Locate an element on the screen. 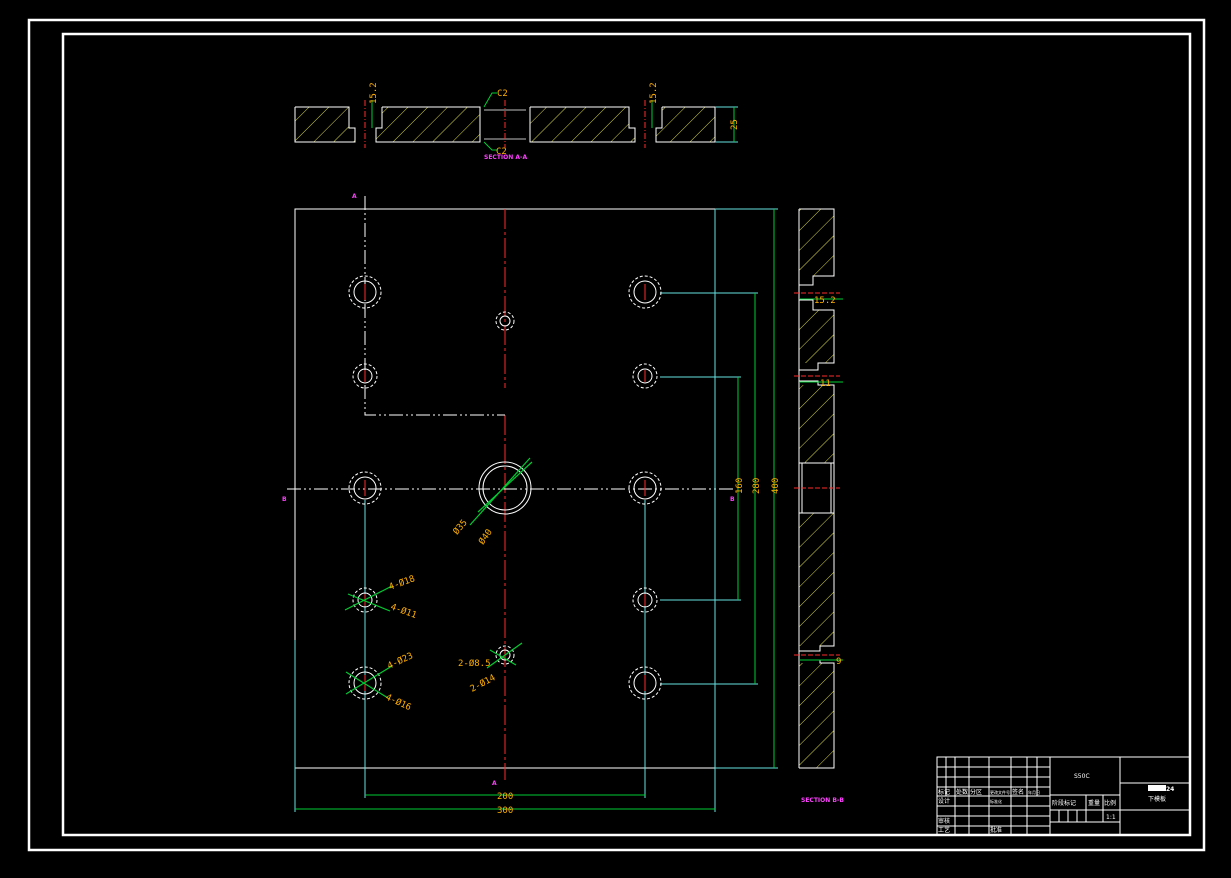  tb-label-mark: 标记 is located at coordinates (944, 792).